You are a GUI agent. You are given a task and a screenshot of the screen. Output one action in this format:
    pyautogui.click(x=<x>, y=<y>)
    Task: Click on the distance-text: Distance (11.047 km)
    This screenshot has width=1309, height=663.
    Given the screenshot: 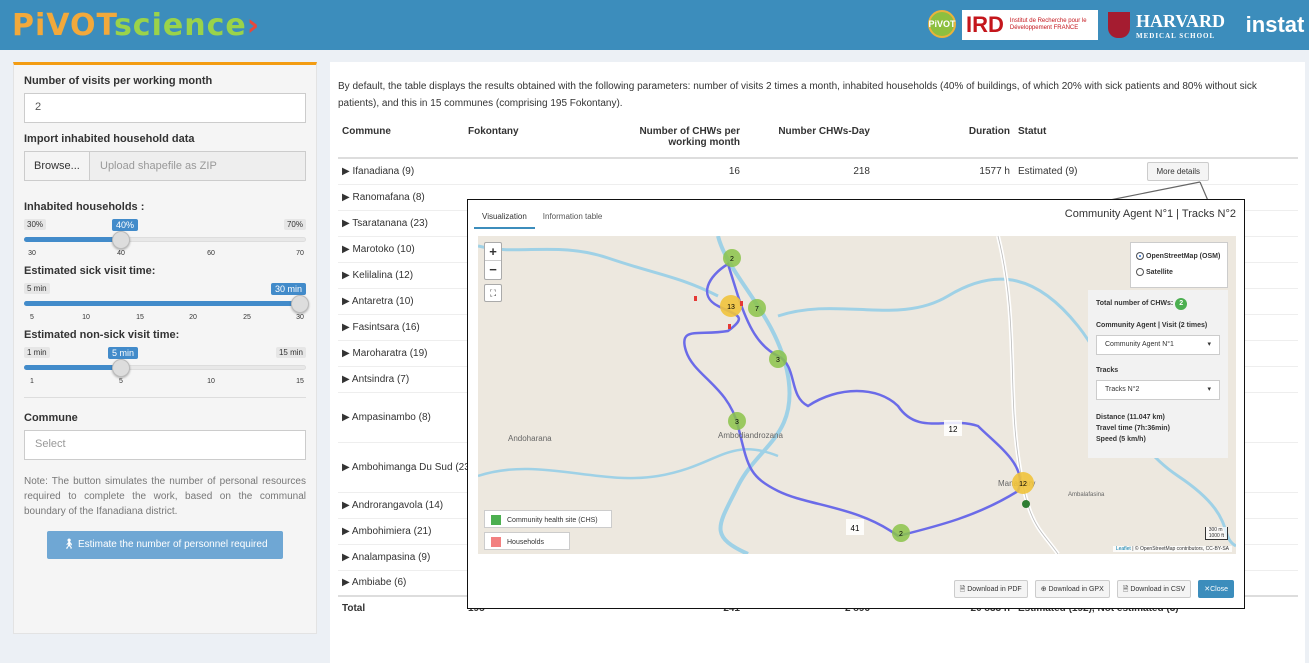 What is the action you would take?
    pyautogui.click(x=1130, y=417)
    